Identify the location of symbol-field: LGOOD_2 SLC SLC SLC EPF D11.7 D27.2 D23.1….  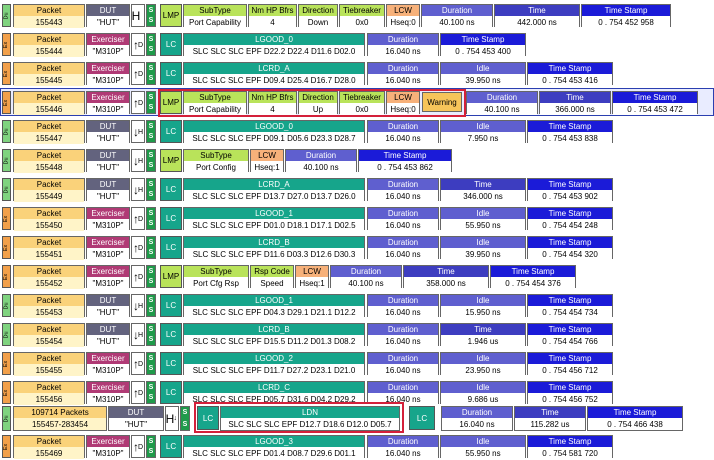
(274, 364).